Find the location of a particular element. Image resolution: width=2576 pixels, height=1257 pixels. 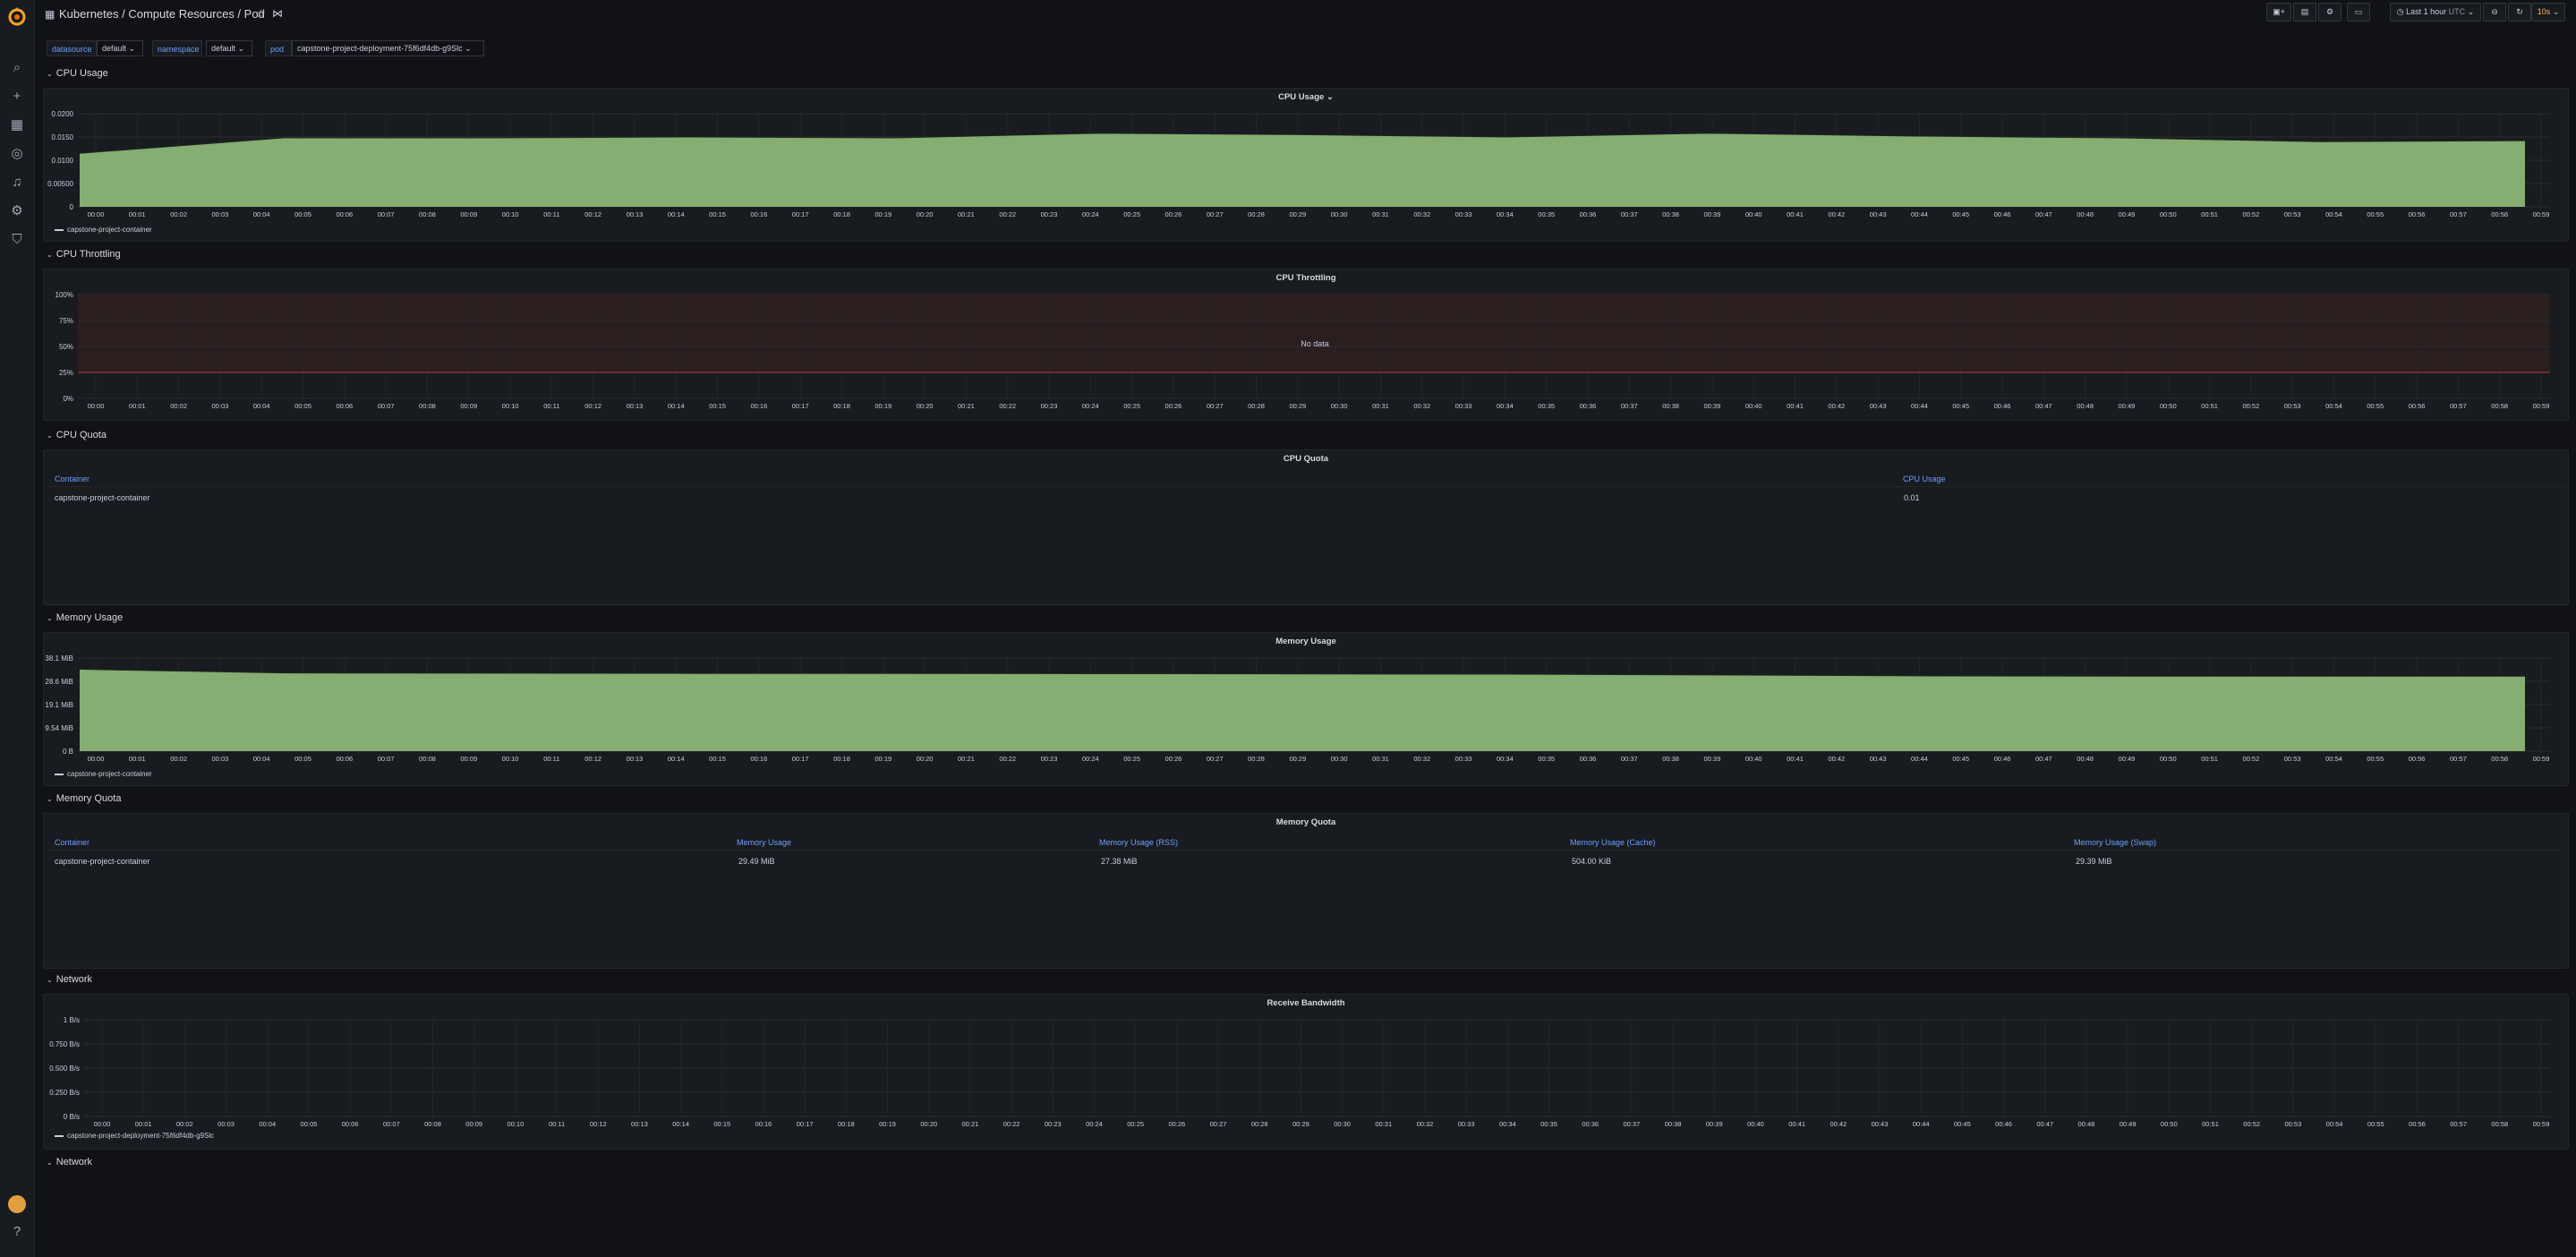

panel-title: Receive Bandwidth is located at coordinates (1306, 1003).